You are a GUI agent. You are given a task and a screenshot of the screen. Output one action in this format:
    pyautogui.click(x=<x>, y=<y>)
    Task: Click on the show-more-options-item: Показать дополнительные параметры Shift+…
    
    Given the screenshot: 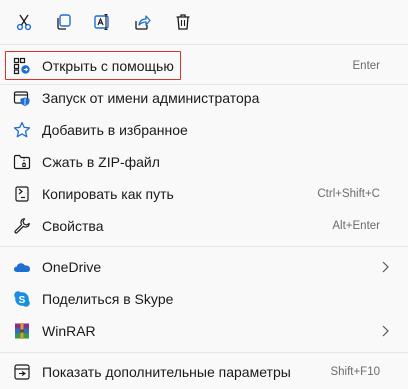 What is the action you would take?
    pyautogui.click(x=204, y=372)
    